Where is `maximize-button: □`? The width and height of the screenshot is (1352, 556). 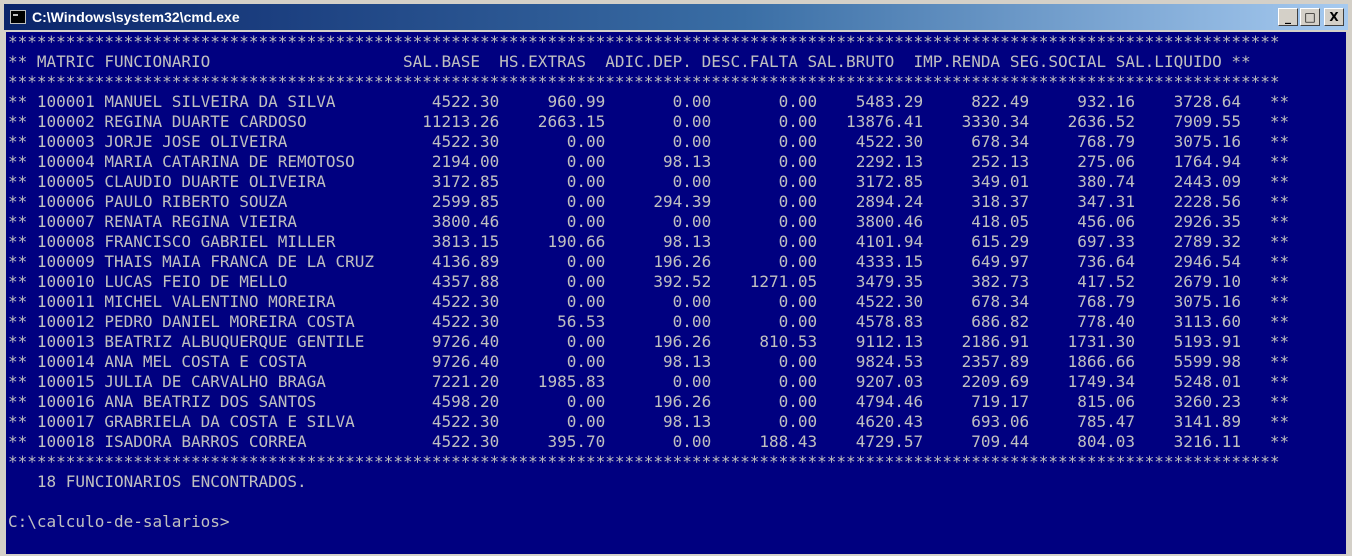 maximize-button: □ is located at coordinates (1310, 17).